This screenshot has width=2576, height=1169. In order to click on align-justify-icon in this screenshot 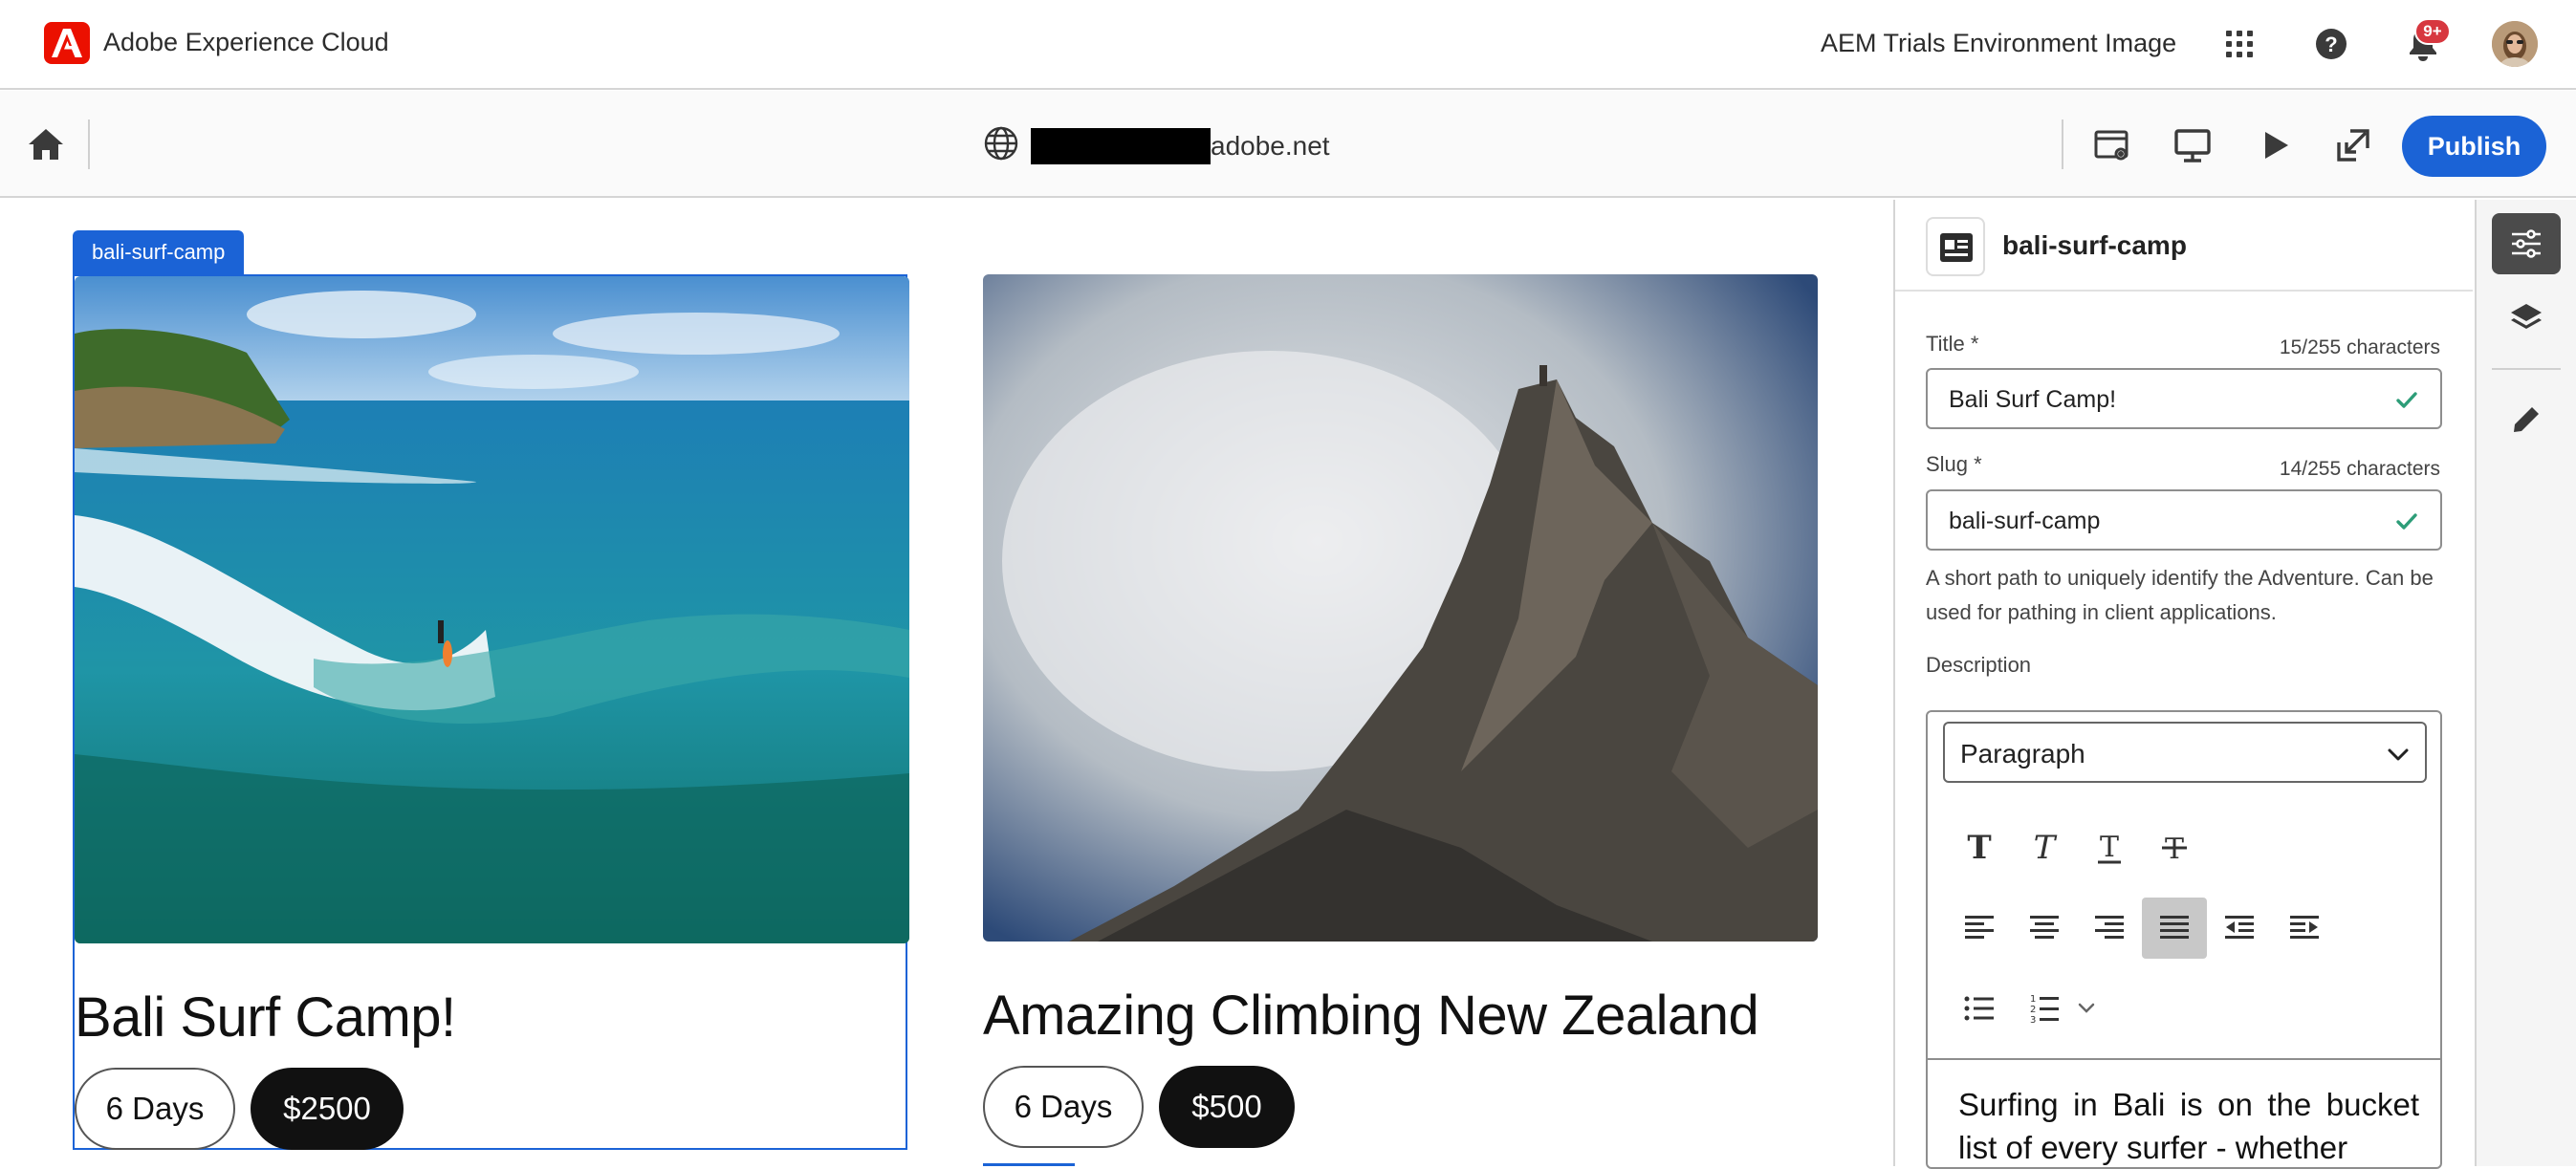, I will do `click(2174, 928)`.